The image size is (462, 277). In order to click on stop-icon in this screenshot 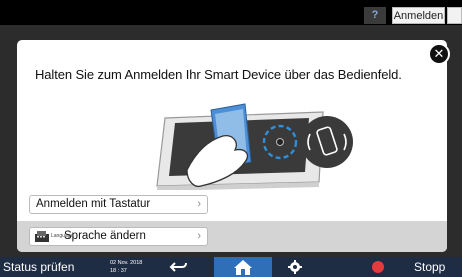, I will do `click(378, 267)`.